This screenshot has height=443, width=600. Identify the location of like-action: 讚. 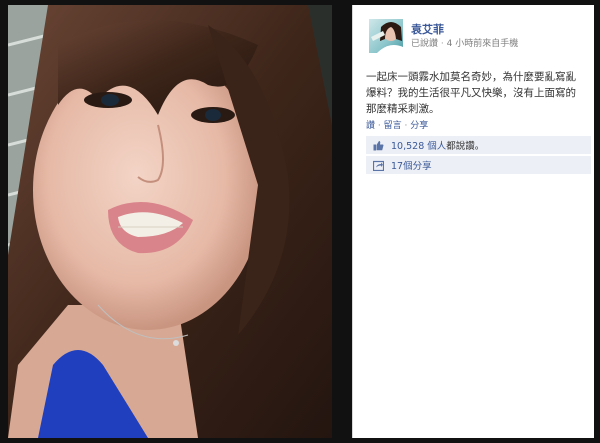
(370, 126).